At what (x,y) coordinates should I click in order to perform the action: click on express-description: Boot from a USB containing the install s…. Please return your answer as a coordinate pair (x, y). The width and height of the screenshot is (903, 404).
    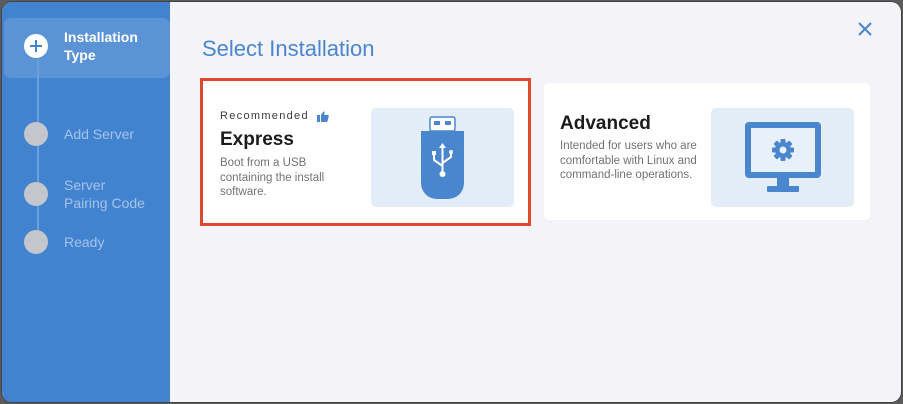
    Looking at the image, I should click on (272, 177).